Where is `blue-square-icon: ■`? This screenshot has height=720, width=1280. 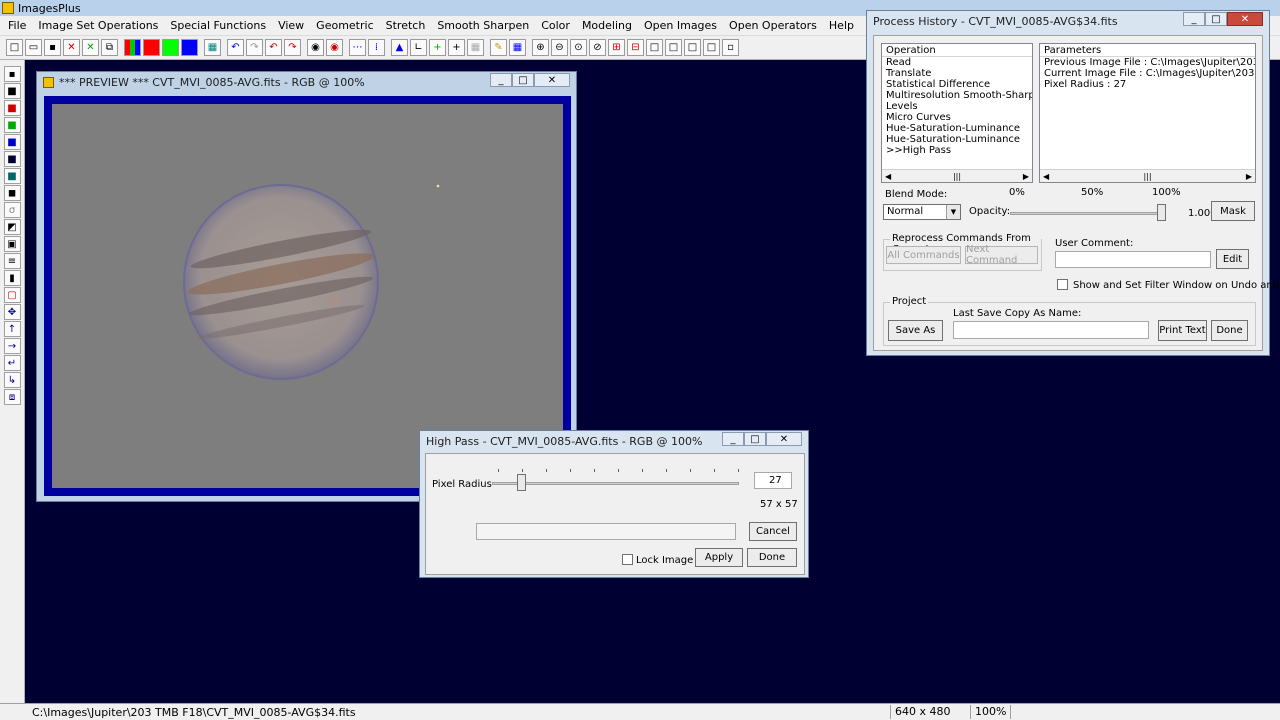
blue-square-icon: ■ is located at coordinates (12, 142).